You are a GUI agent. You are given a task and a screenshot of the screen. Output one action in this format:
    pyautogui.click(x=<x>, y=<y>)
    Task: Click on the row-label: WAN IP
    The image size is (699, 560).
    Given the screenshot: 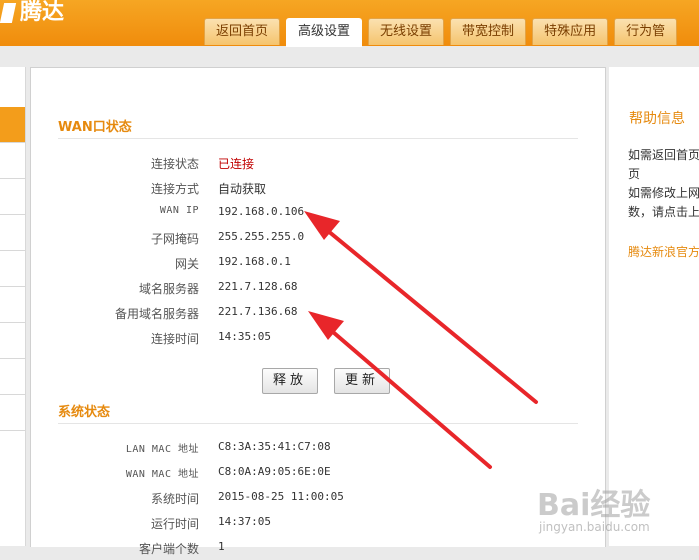 What is the action you would take?
    pyautogui.click(x=179, y=210)
    